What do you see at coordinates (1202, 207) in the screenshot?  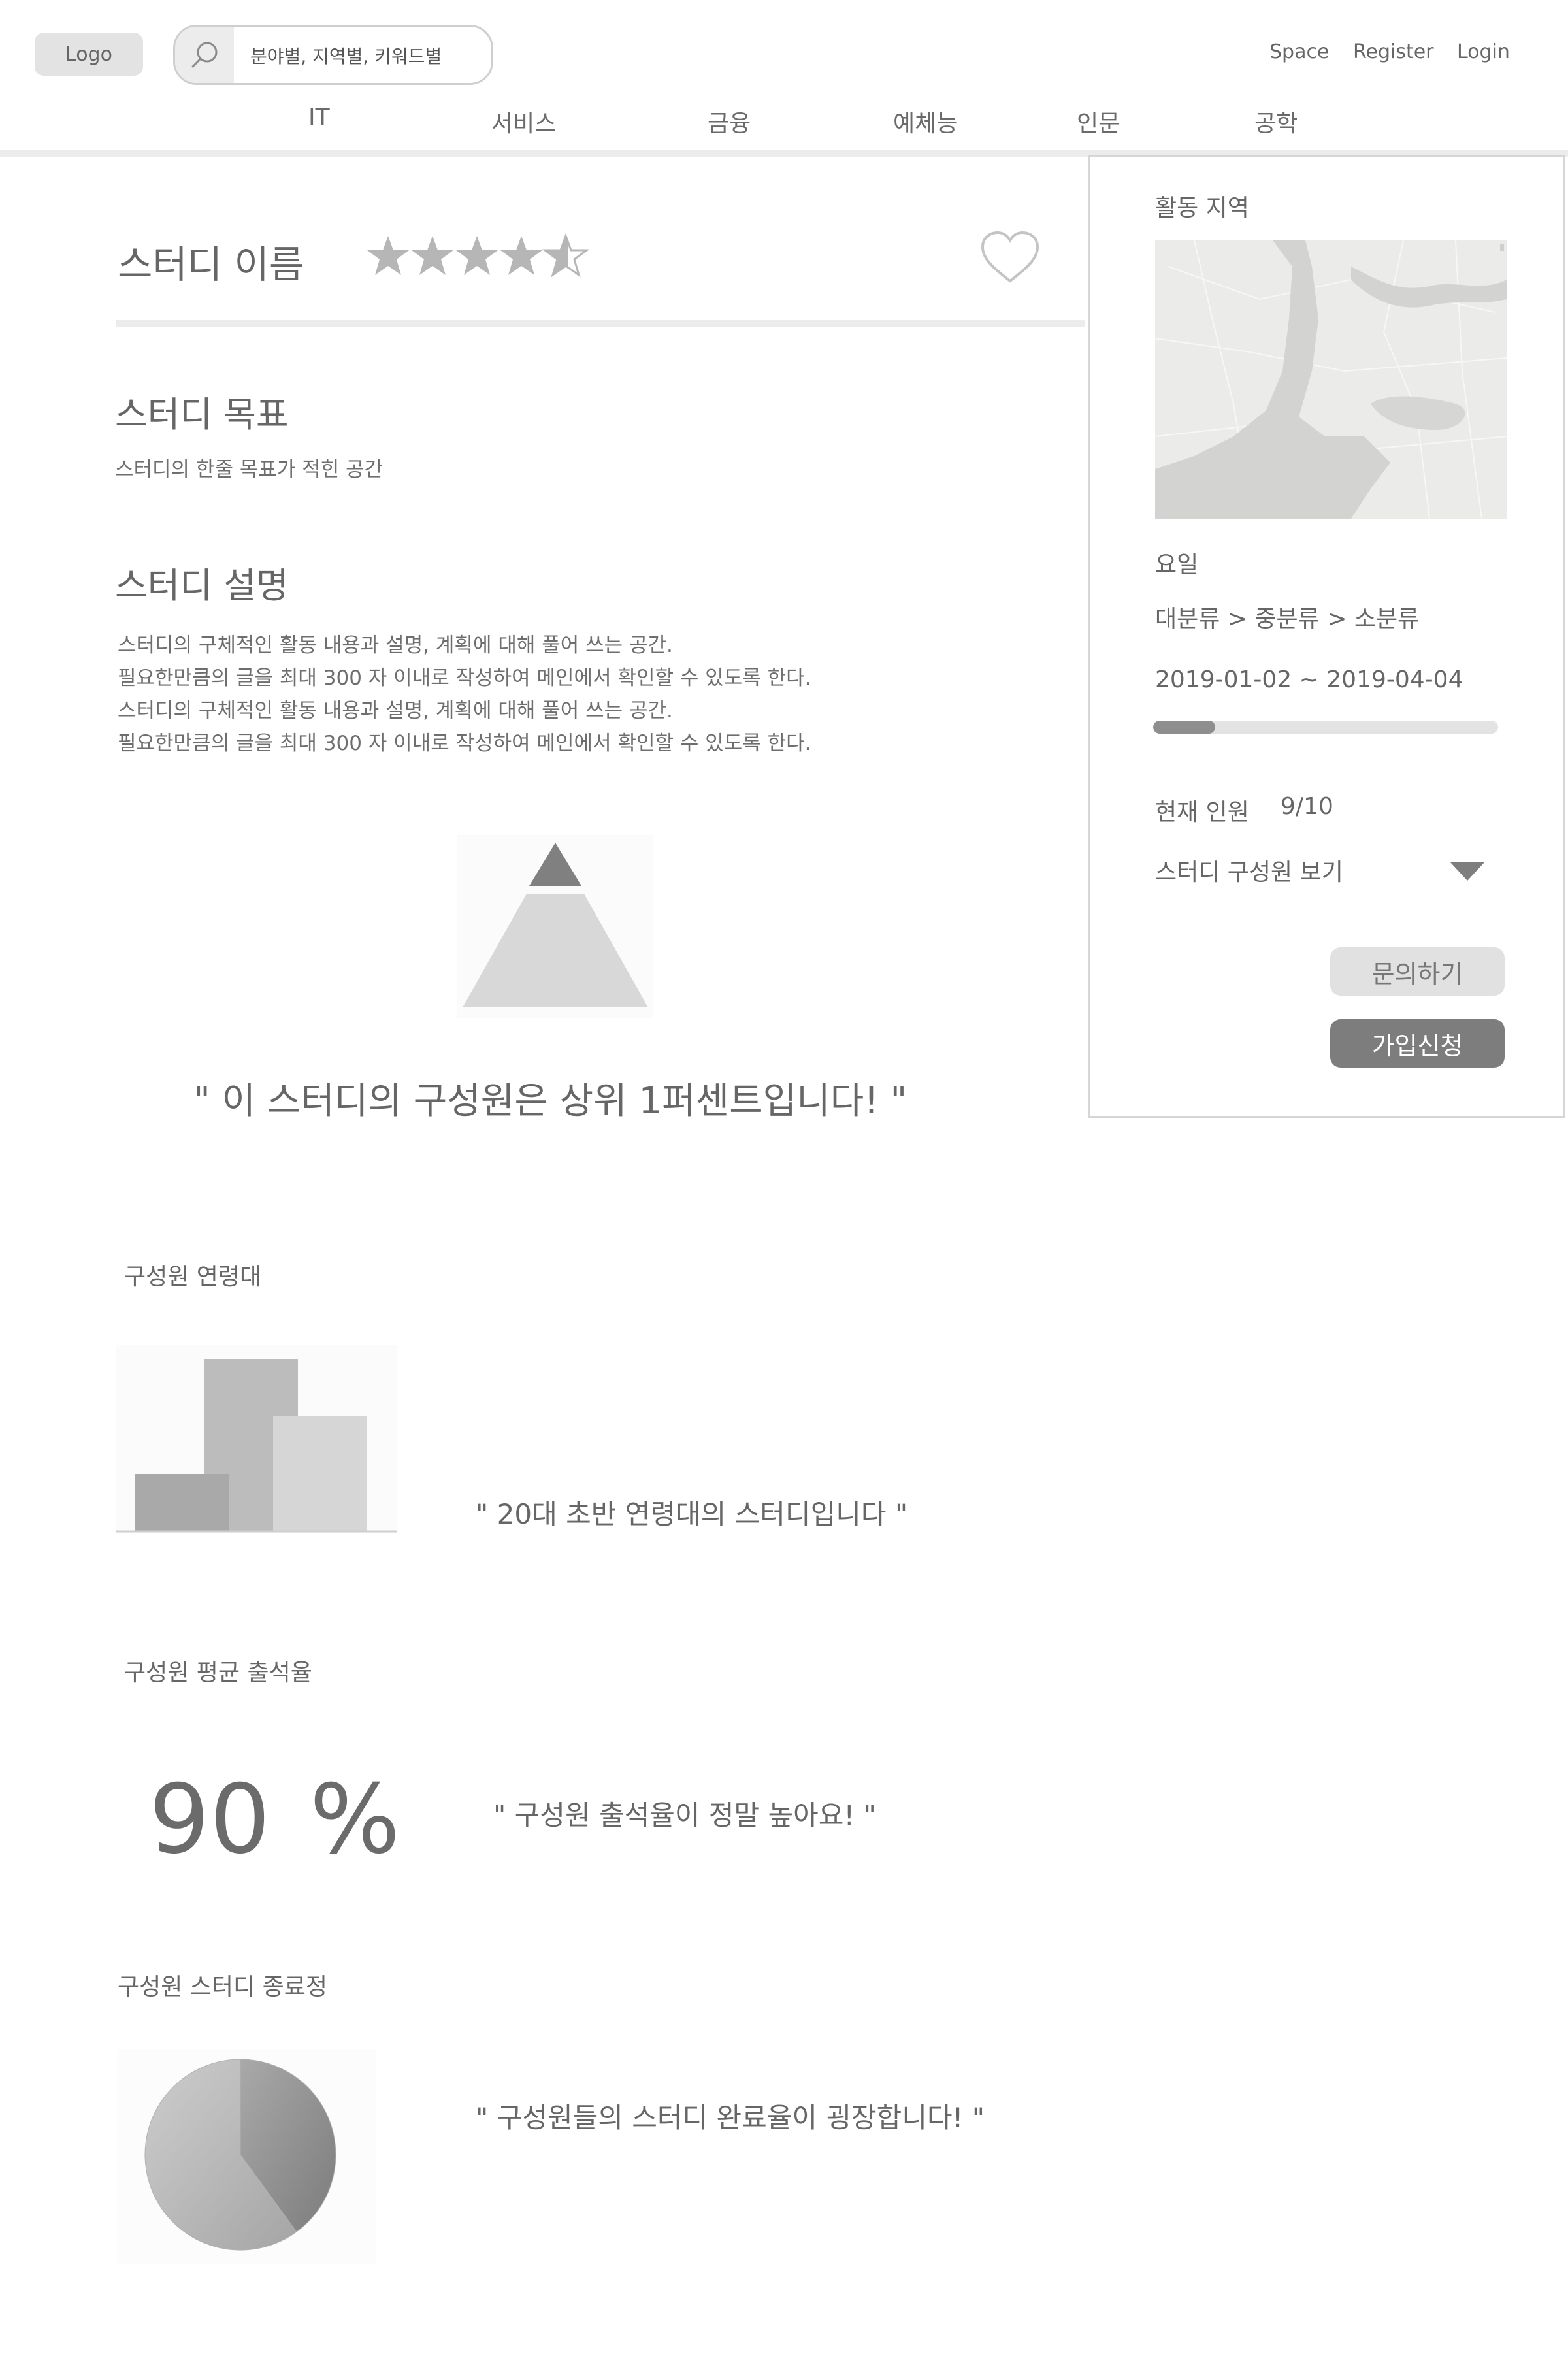 I see `location-label: 활동 지역` at bounding box center [1202, 207].